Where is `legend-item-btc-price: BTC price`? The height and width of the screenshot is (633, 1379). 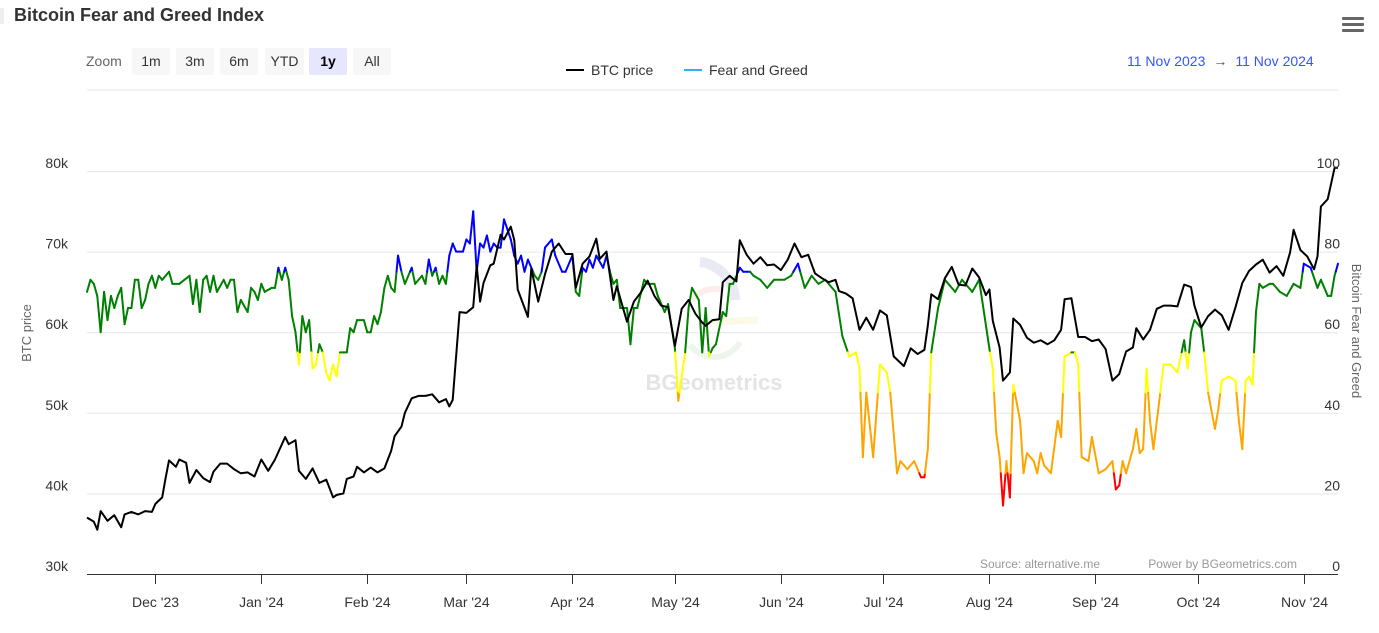 legend-item-btc-price: BTC price is located at coordinates (609, 70).